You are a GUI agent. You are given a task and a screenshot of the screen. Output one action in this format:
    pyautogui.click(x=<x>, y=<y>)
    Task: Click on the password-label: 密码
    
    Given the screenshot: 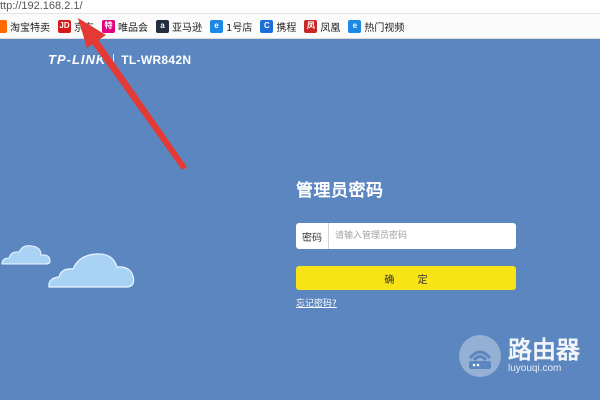 What is the action you would take?
    pyautogui.click(x=312, y=236)
    